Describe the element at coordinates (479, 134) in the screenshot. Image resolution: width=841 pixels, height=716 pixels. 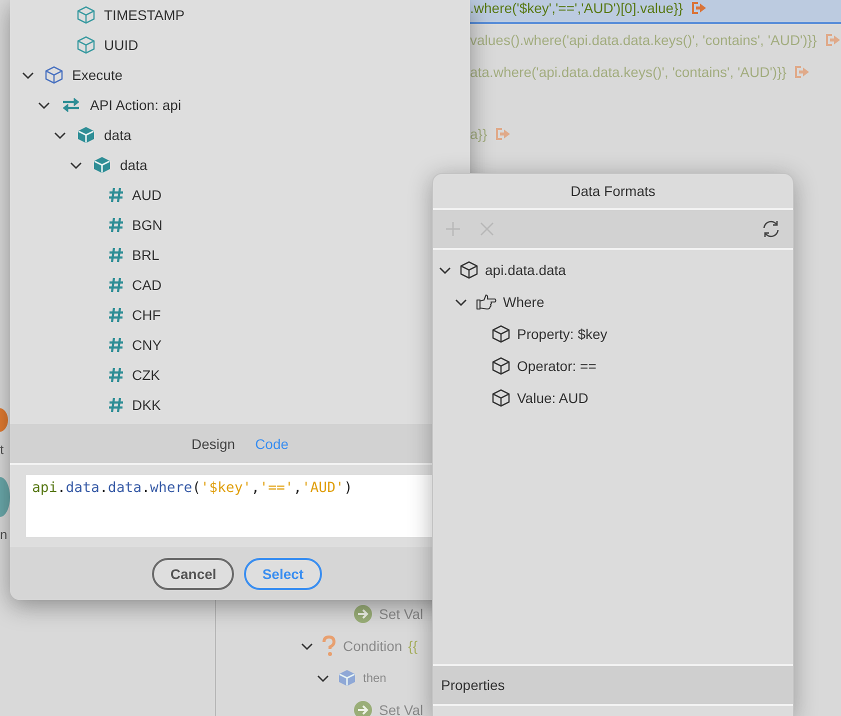
I see `expression-text: a}}` at that location.